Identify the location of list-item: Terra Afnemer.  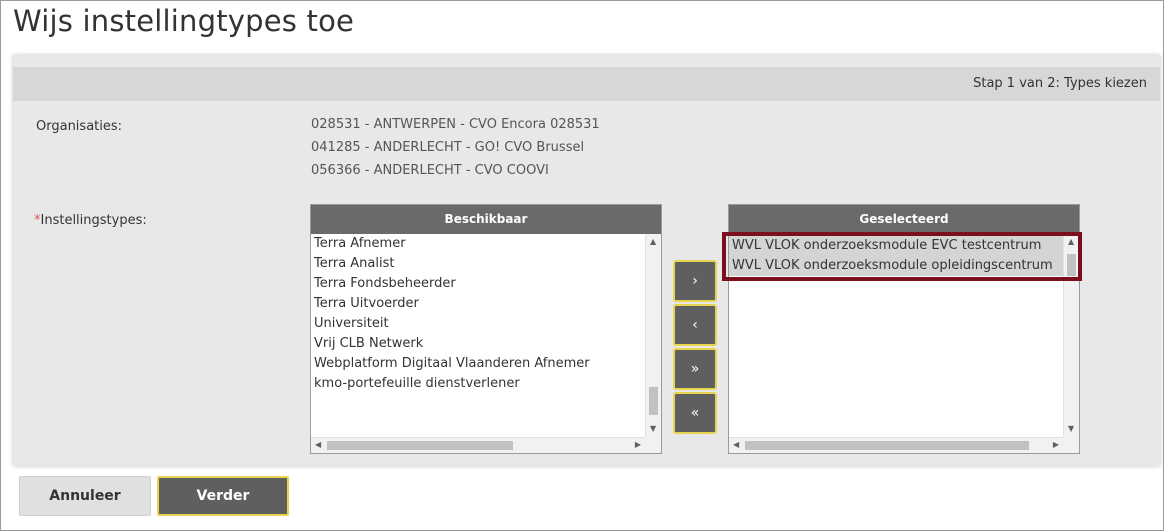
(478, 244).